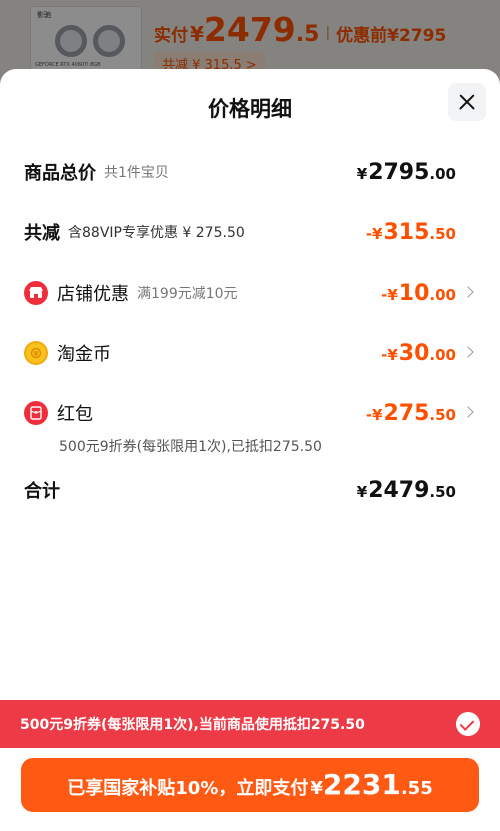 The width and height of the screenshot is (500, 831). I want to click on close-icon, so click(467, 102).